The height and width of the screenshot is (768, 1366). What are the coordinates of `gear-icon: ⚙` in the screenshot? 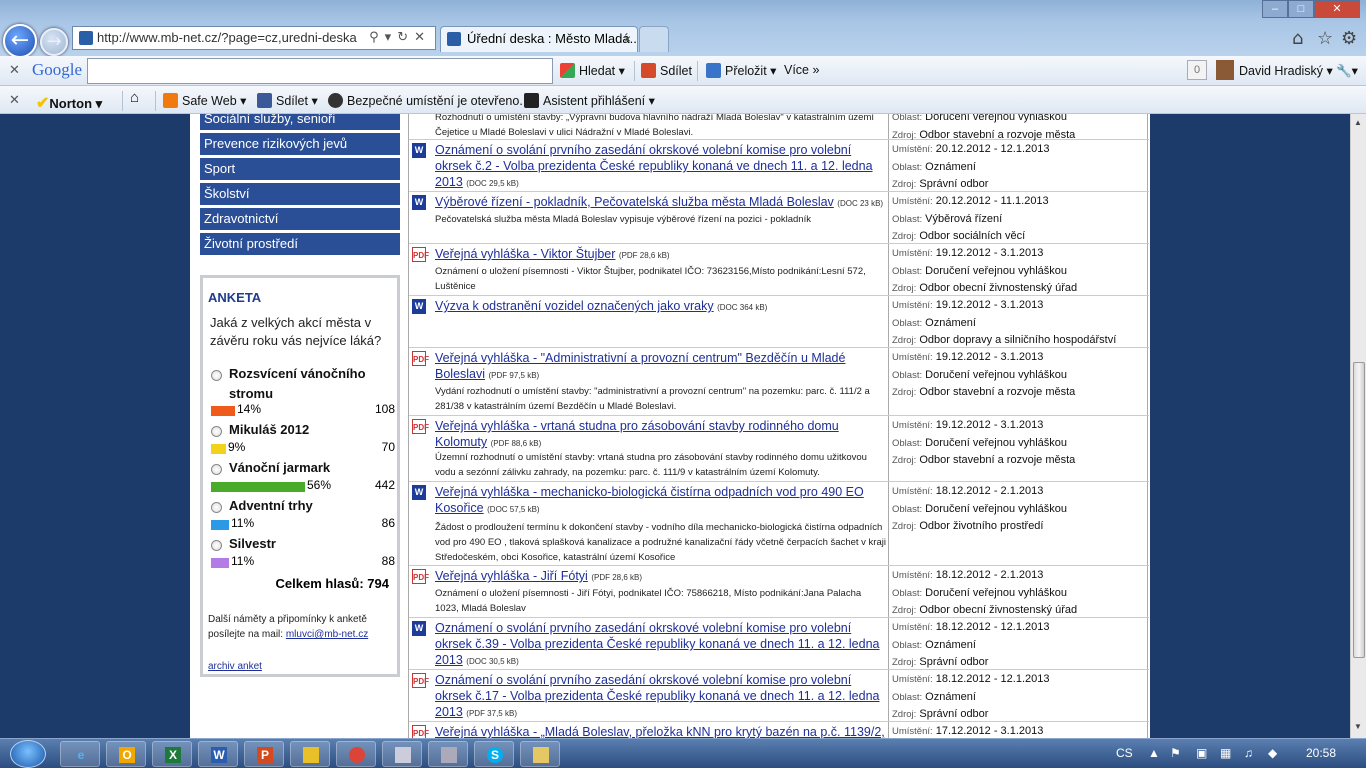 It's located at (1349, 38).